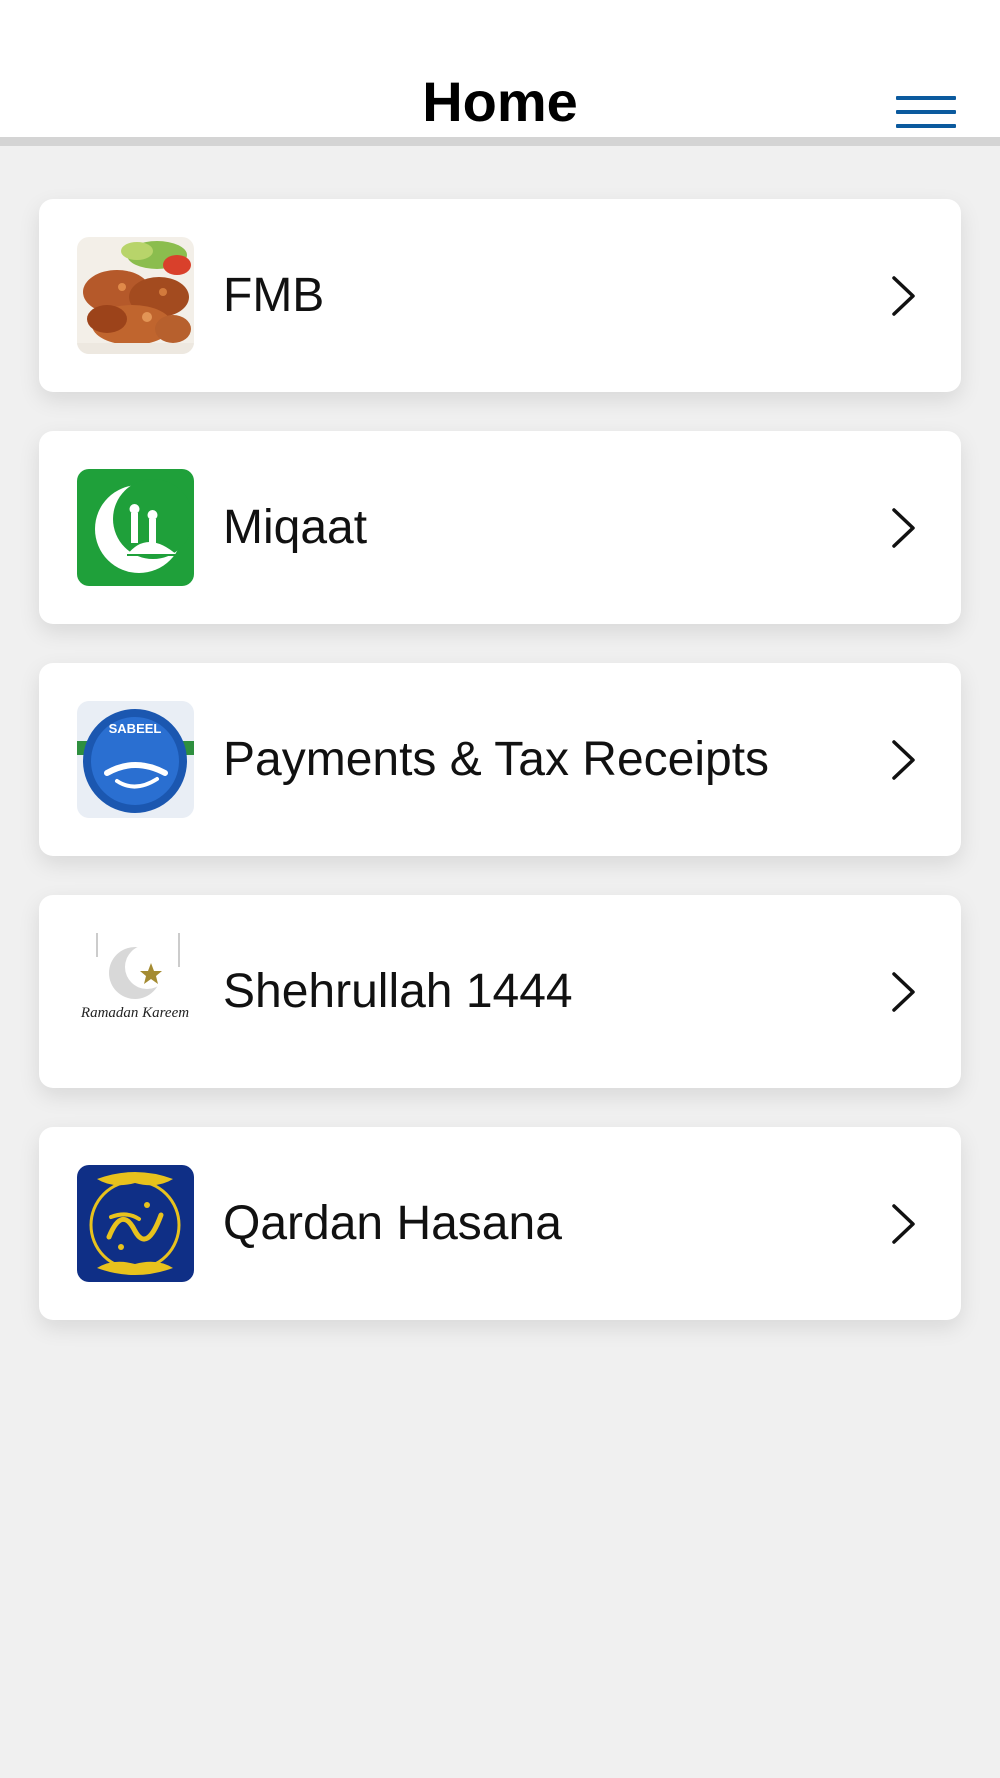 Image resolution: width=1000 pixels, height=1778 pixels. Describe the element at coordinates (496, 759) in the screenshot. I see `menu-item-label: Payments & Tax Receipts` at that location.